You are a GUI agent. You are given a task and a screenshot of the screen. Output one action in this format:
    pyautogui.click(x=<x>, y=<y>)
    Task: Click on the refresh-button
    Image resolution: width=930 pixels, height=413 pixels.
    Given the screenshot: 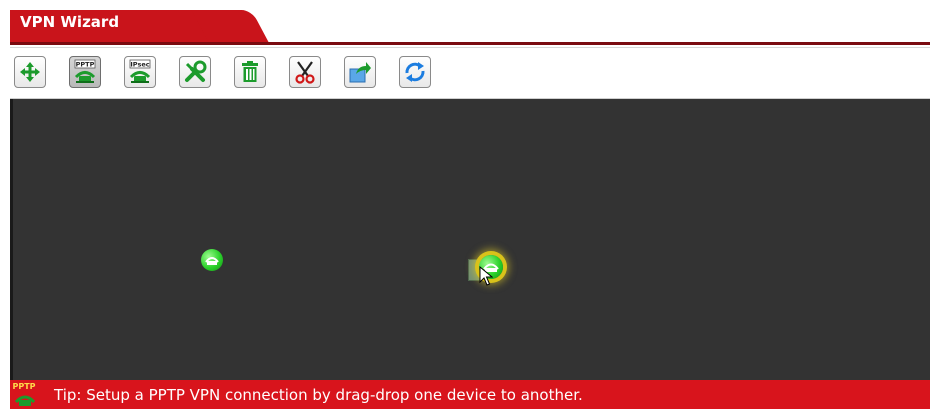 What is the action you would take?
    pyautogui.click(x=415, y=72)
    